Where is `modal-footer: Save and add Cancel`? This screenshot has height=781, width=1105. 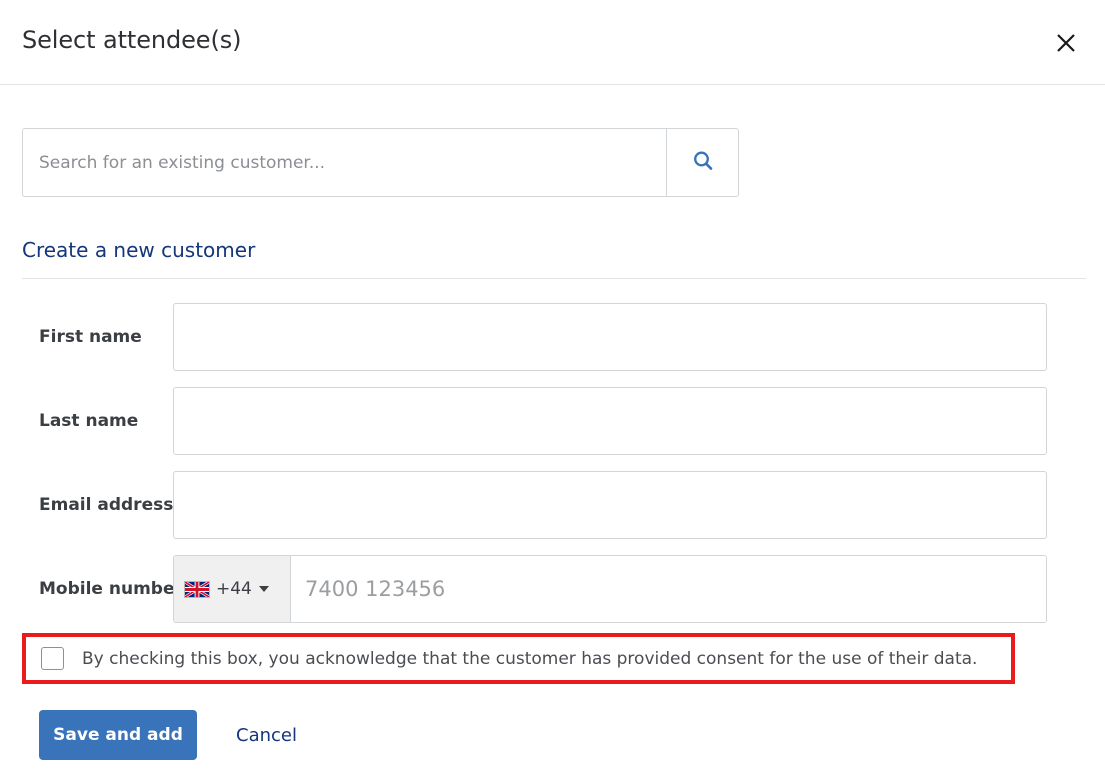
modal-footer: Save and add Cancel is located at coordinates (168, 735).